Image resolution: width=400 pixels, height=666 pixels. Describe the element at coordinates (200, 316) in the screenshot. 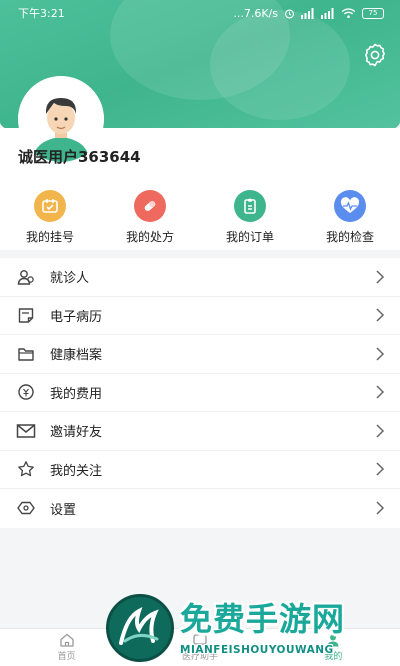

I see `menu-item-medical-record: 电子病历` at that location.